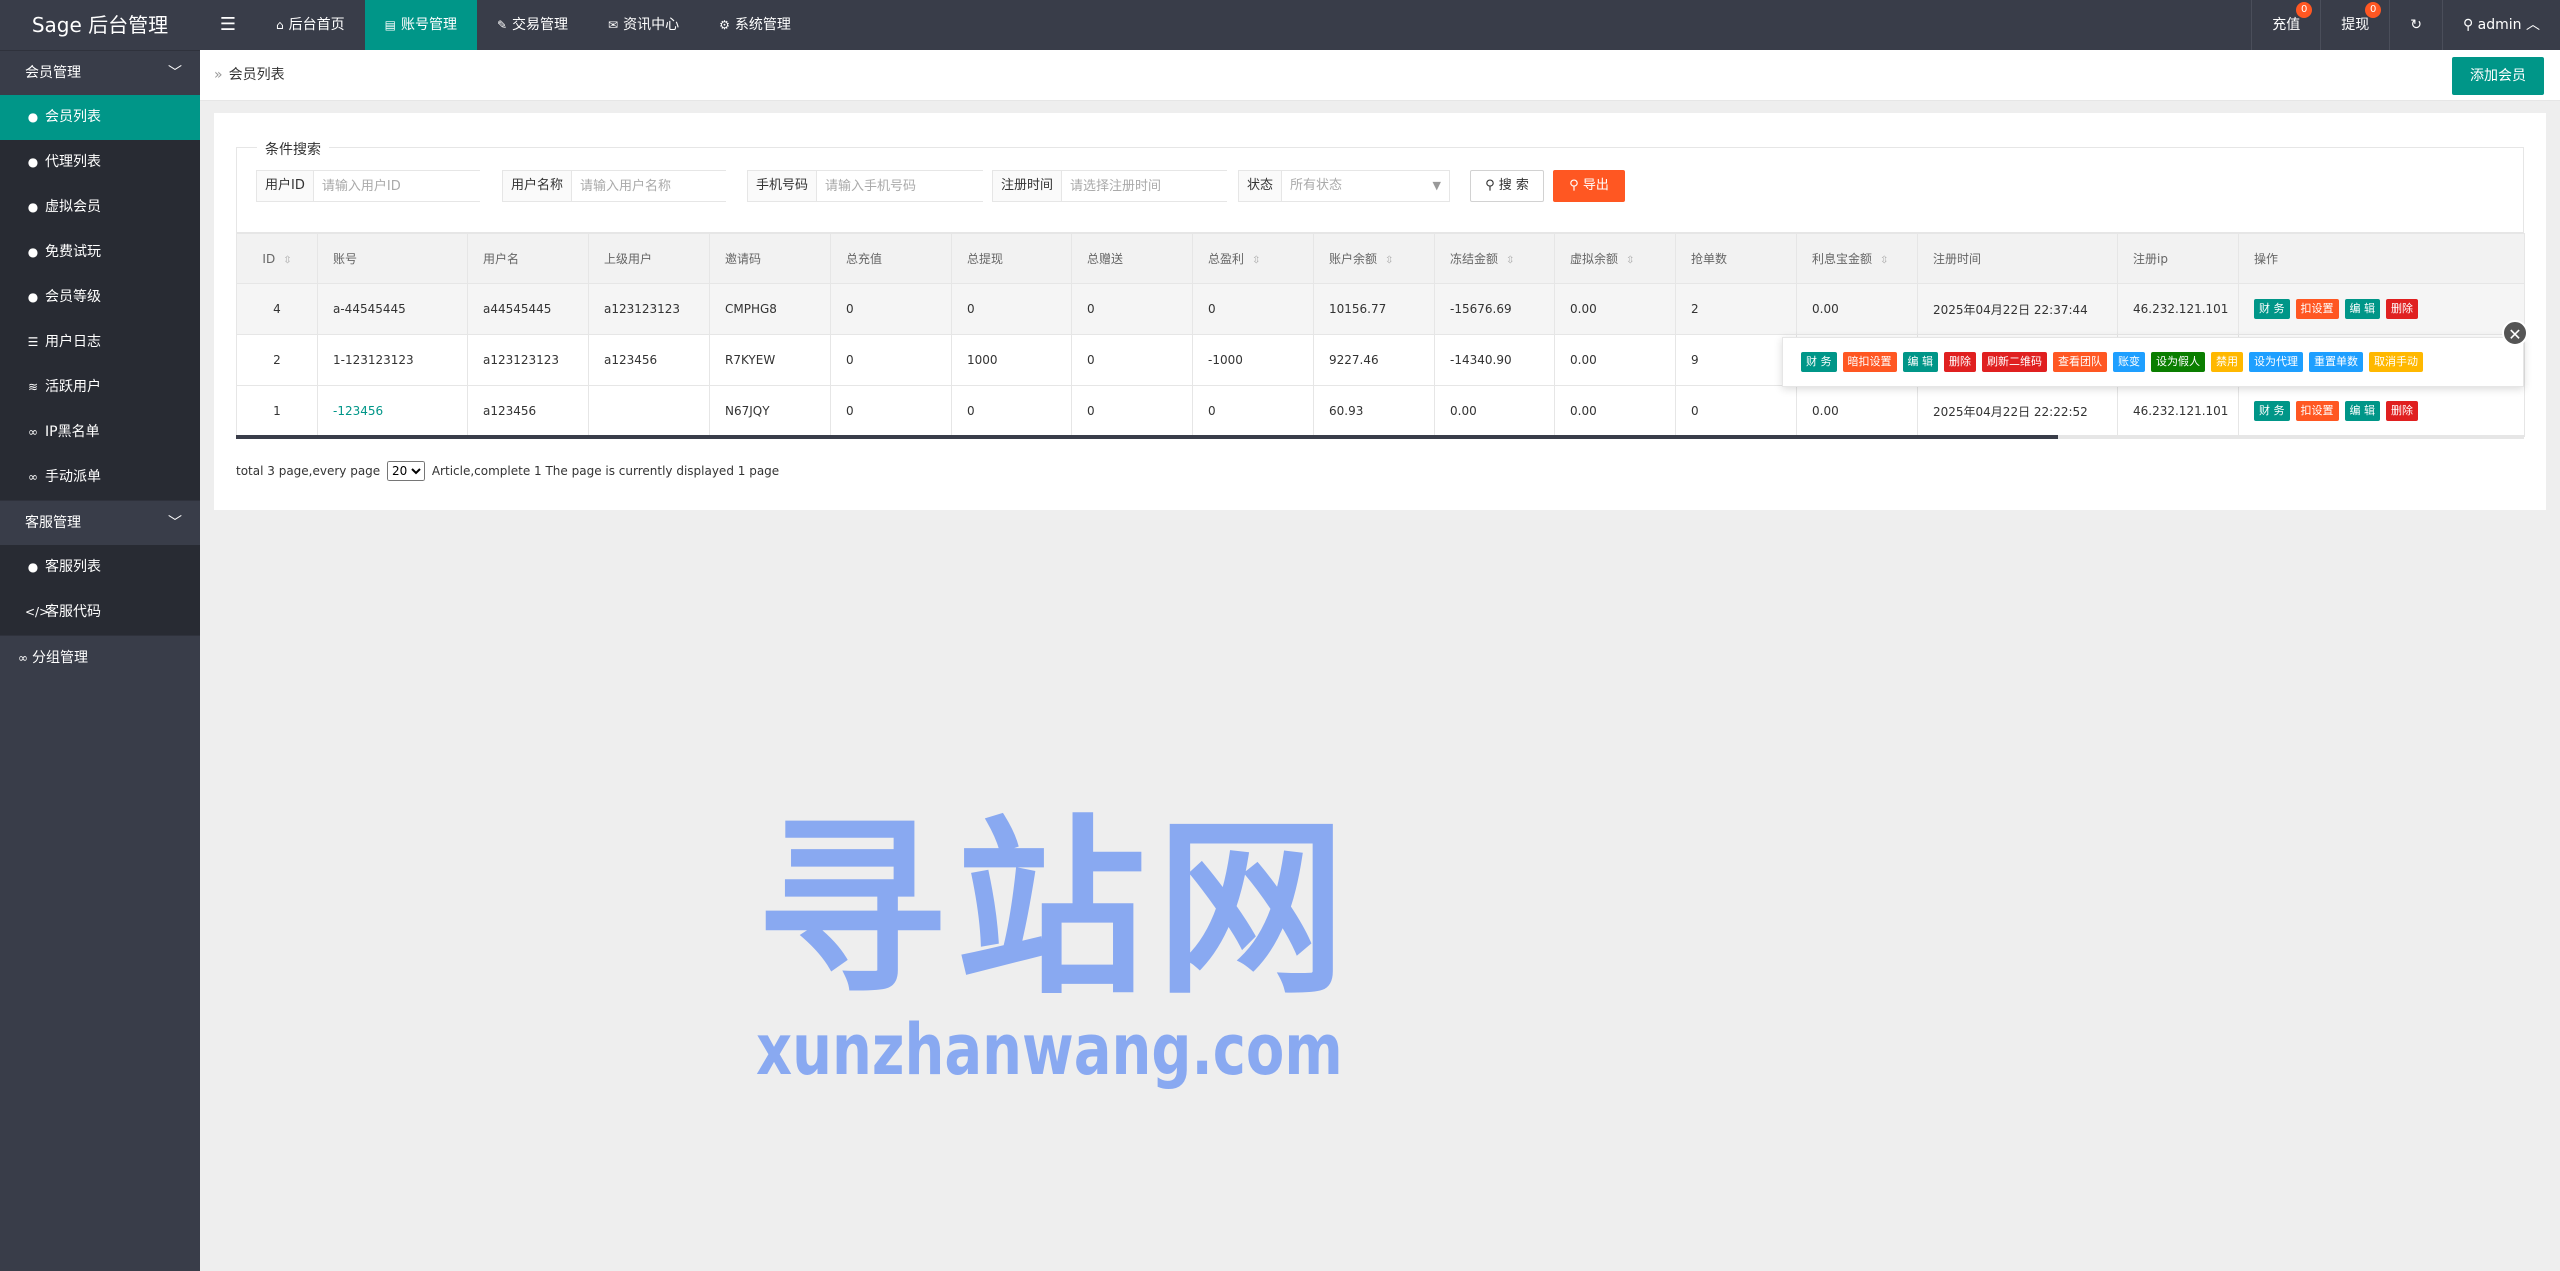 The width and height of the screenshot is (2560, 1271). What do you see at coordinates (2178, 362) in the screenshot?
I see `set-fake-user-button: 设为假人` at bounding box center [2178, 362].